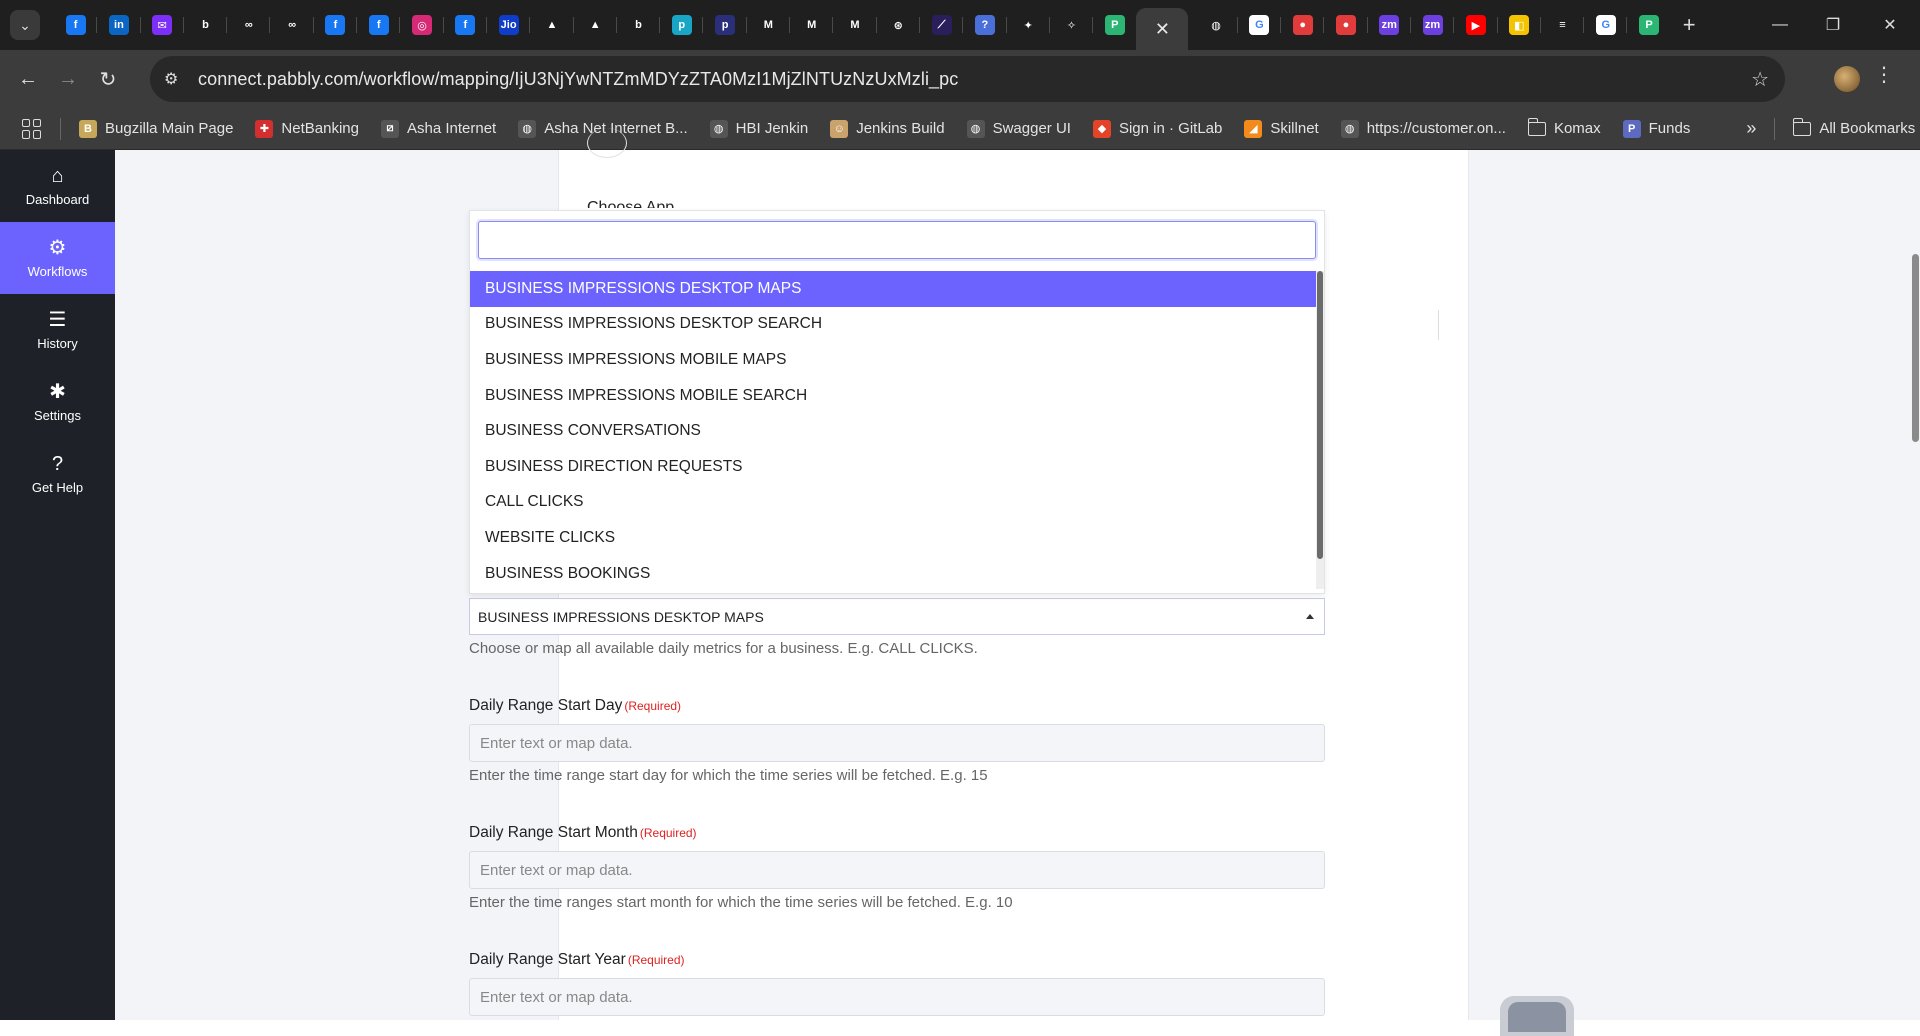  Describe the element at coordinates (1157, 128) in the screenshot. I see `bookmark-item: ◆ Sign in · GitLab` at that location.